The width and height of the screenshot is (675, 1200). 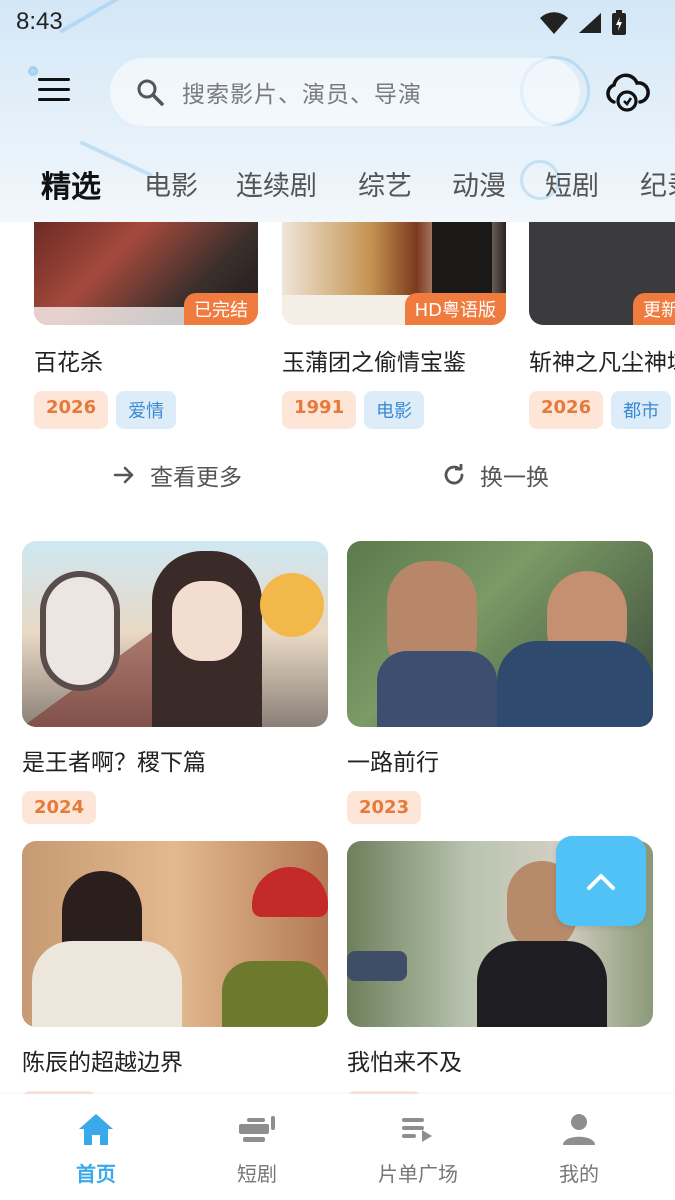 What do you see at coordinates (418, 1149) in the screenshot?
I see `nav-playlist: 片单广场` at bounding box center [418, 1149].